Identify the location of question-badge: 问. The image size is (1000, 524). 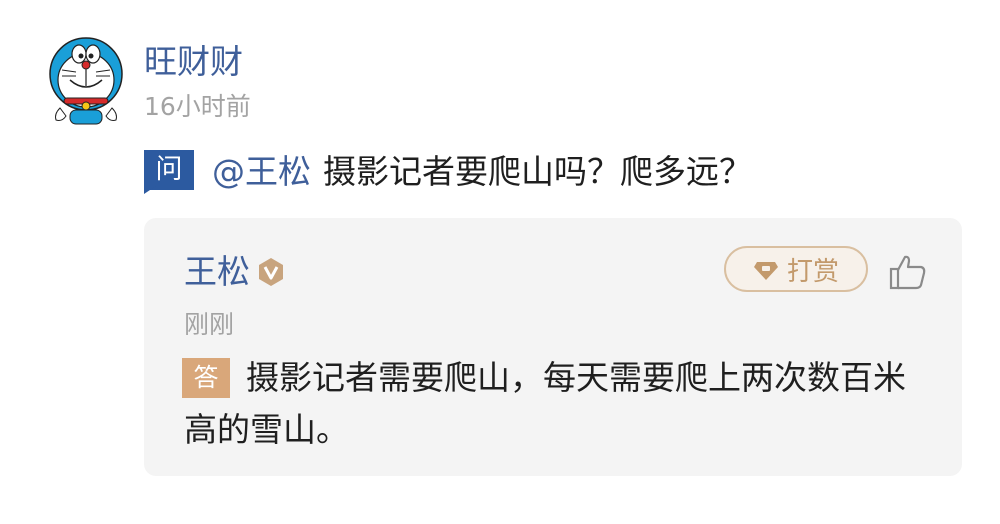
(170, 172).